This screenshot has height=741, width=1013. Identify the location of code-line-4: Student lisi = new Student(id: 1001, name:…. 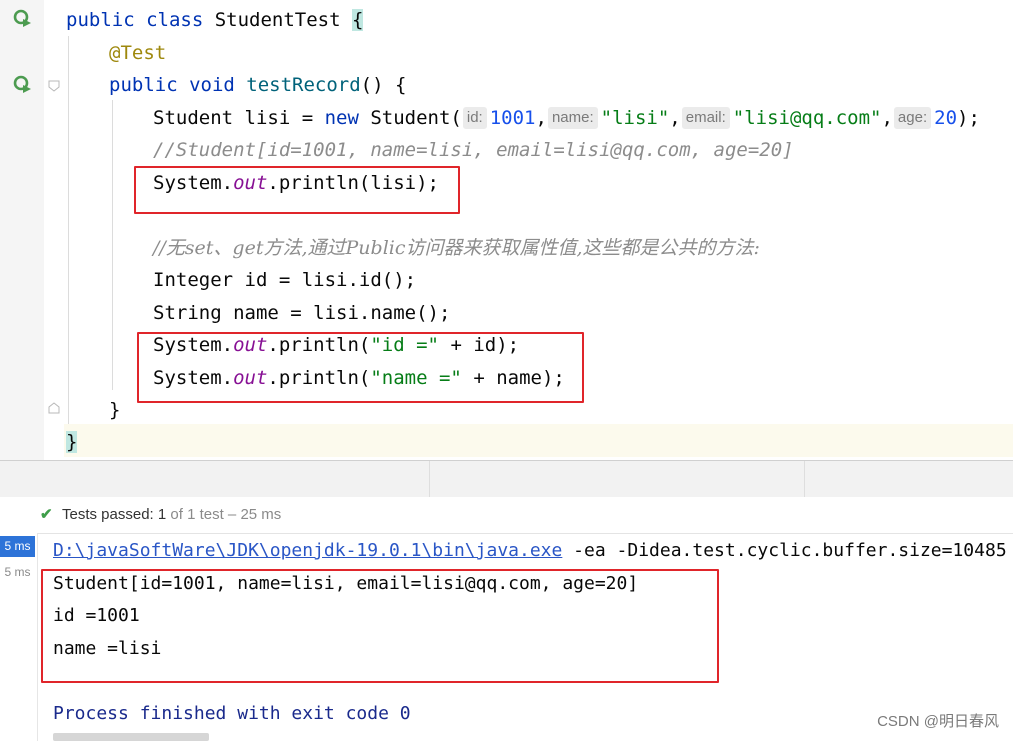
(566, 118).